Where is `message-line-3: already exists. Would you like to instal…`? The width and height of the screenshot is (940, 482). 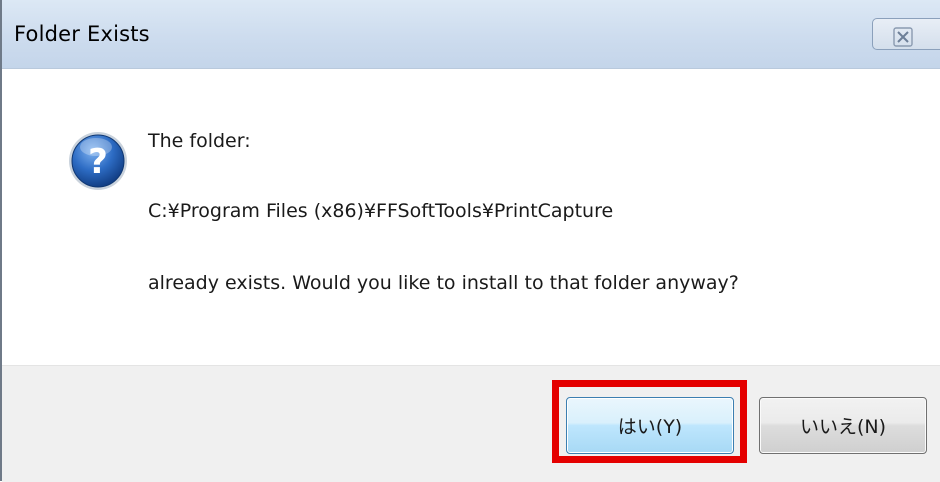 message-line-3: already exists. Would you like to instal… is located at coordinates (443, 283).